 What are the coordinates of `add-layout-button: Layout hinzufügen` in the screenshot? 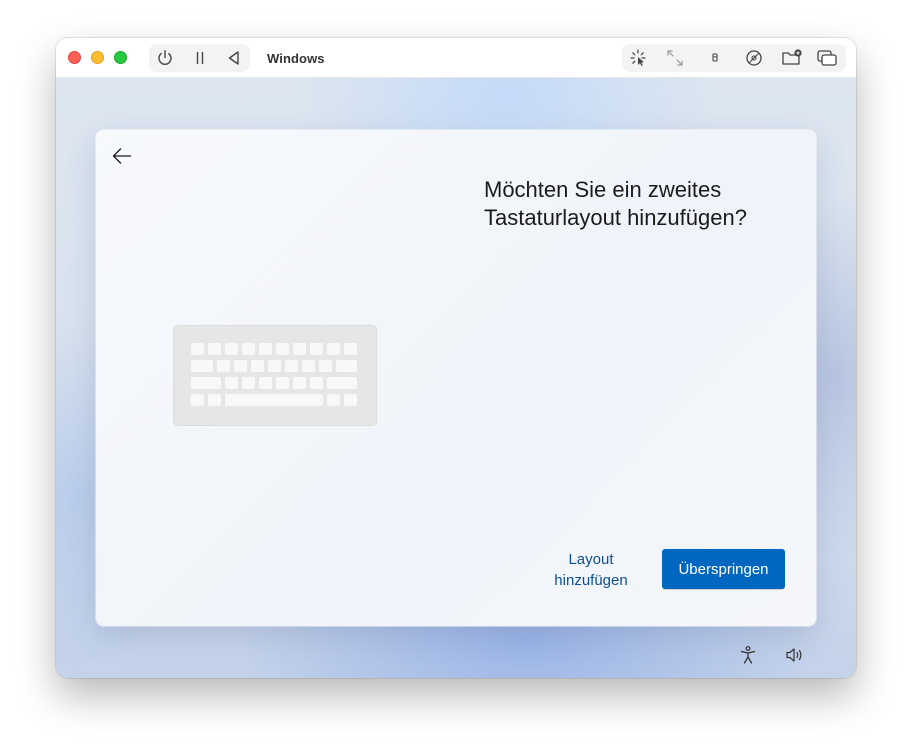 It's located at (591, 570).